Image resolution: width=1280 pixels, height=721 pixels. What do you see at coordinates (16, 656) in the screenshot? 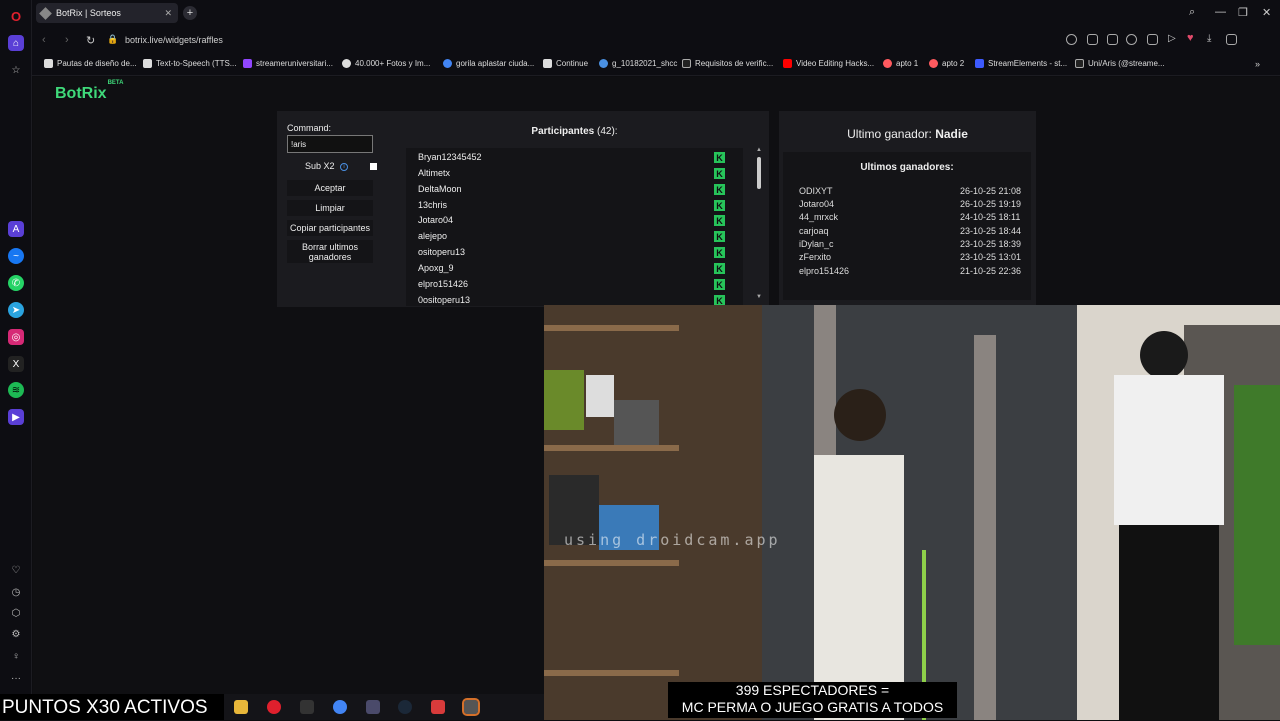
I see `tips-icon: ♀` at bounding box center [16, 656].